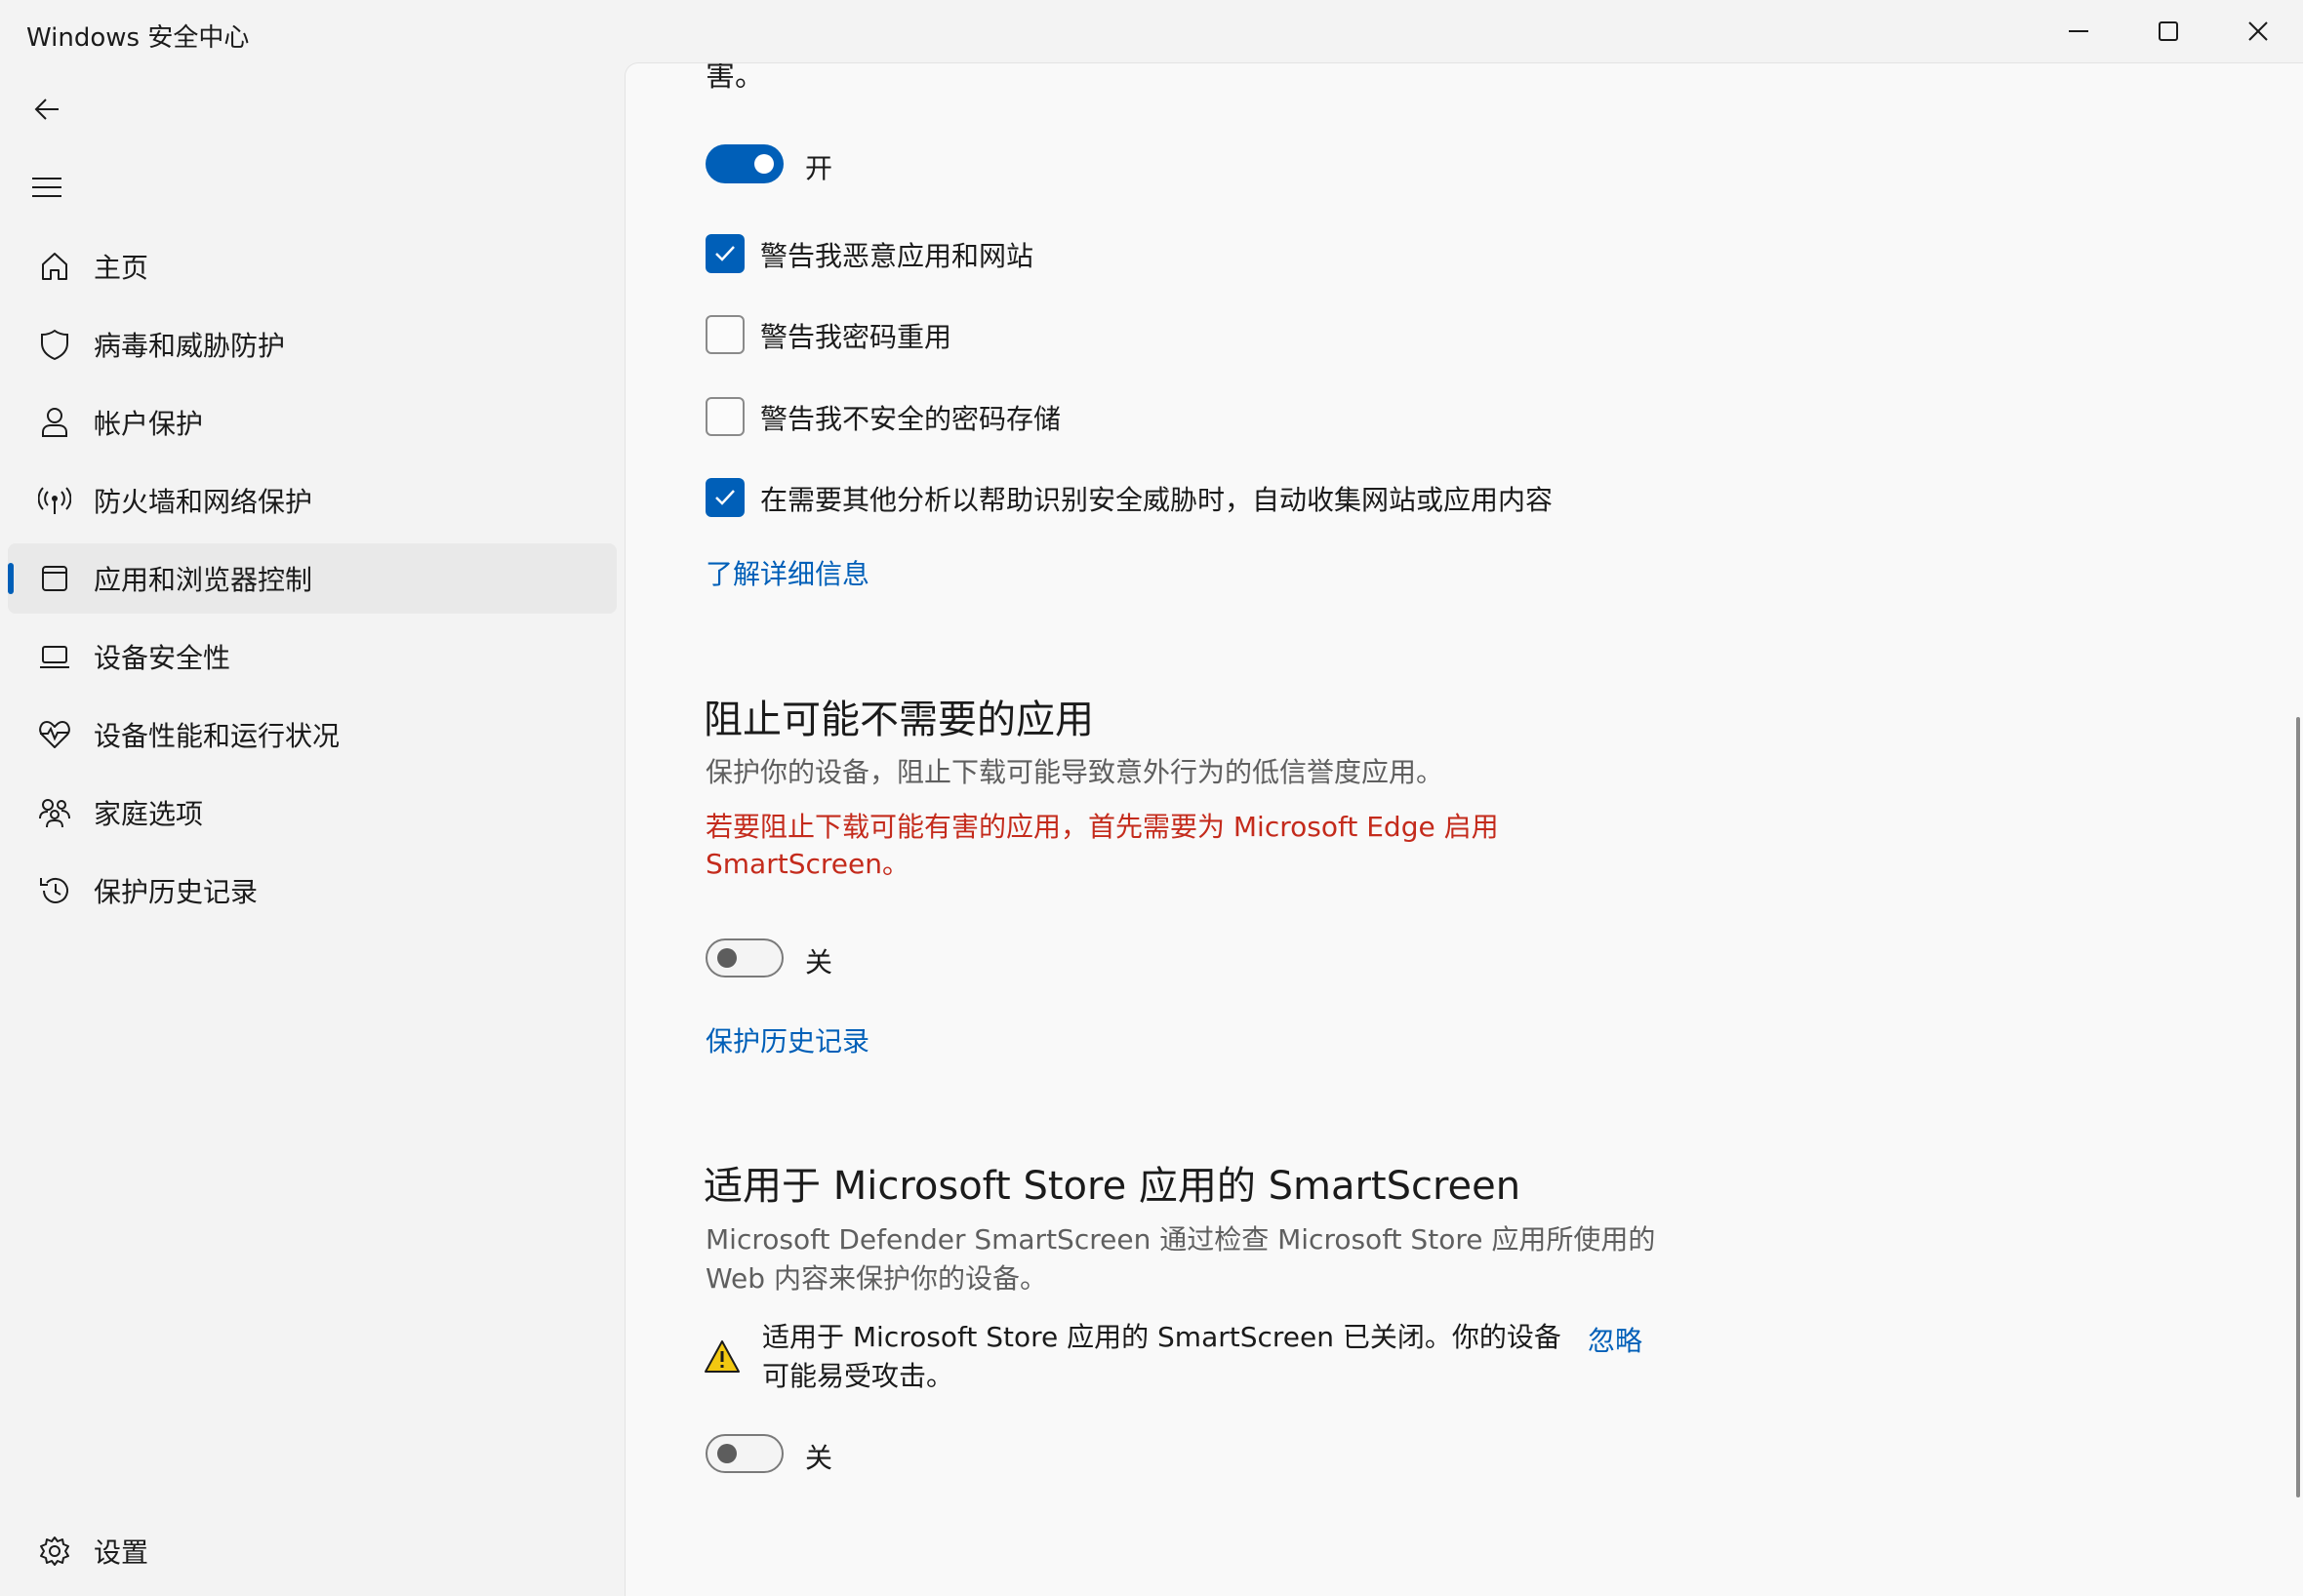 The image size is (2303, 1596). Describe the element at coordinates (54, 812) in the screenshot. I see `family-icon` at that location.